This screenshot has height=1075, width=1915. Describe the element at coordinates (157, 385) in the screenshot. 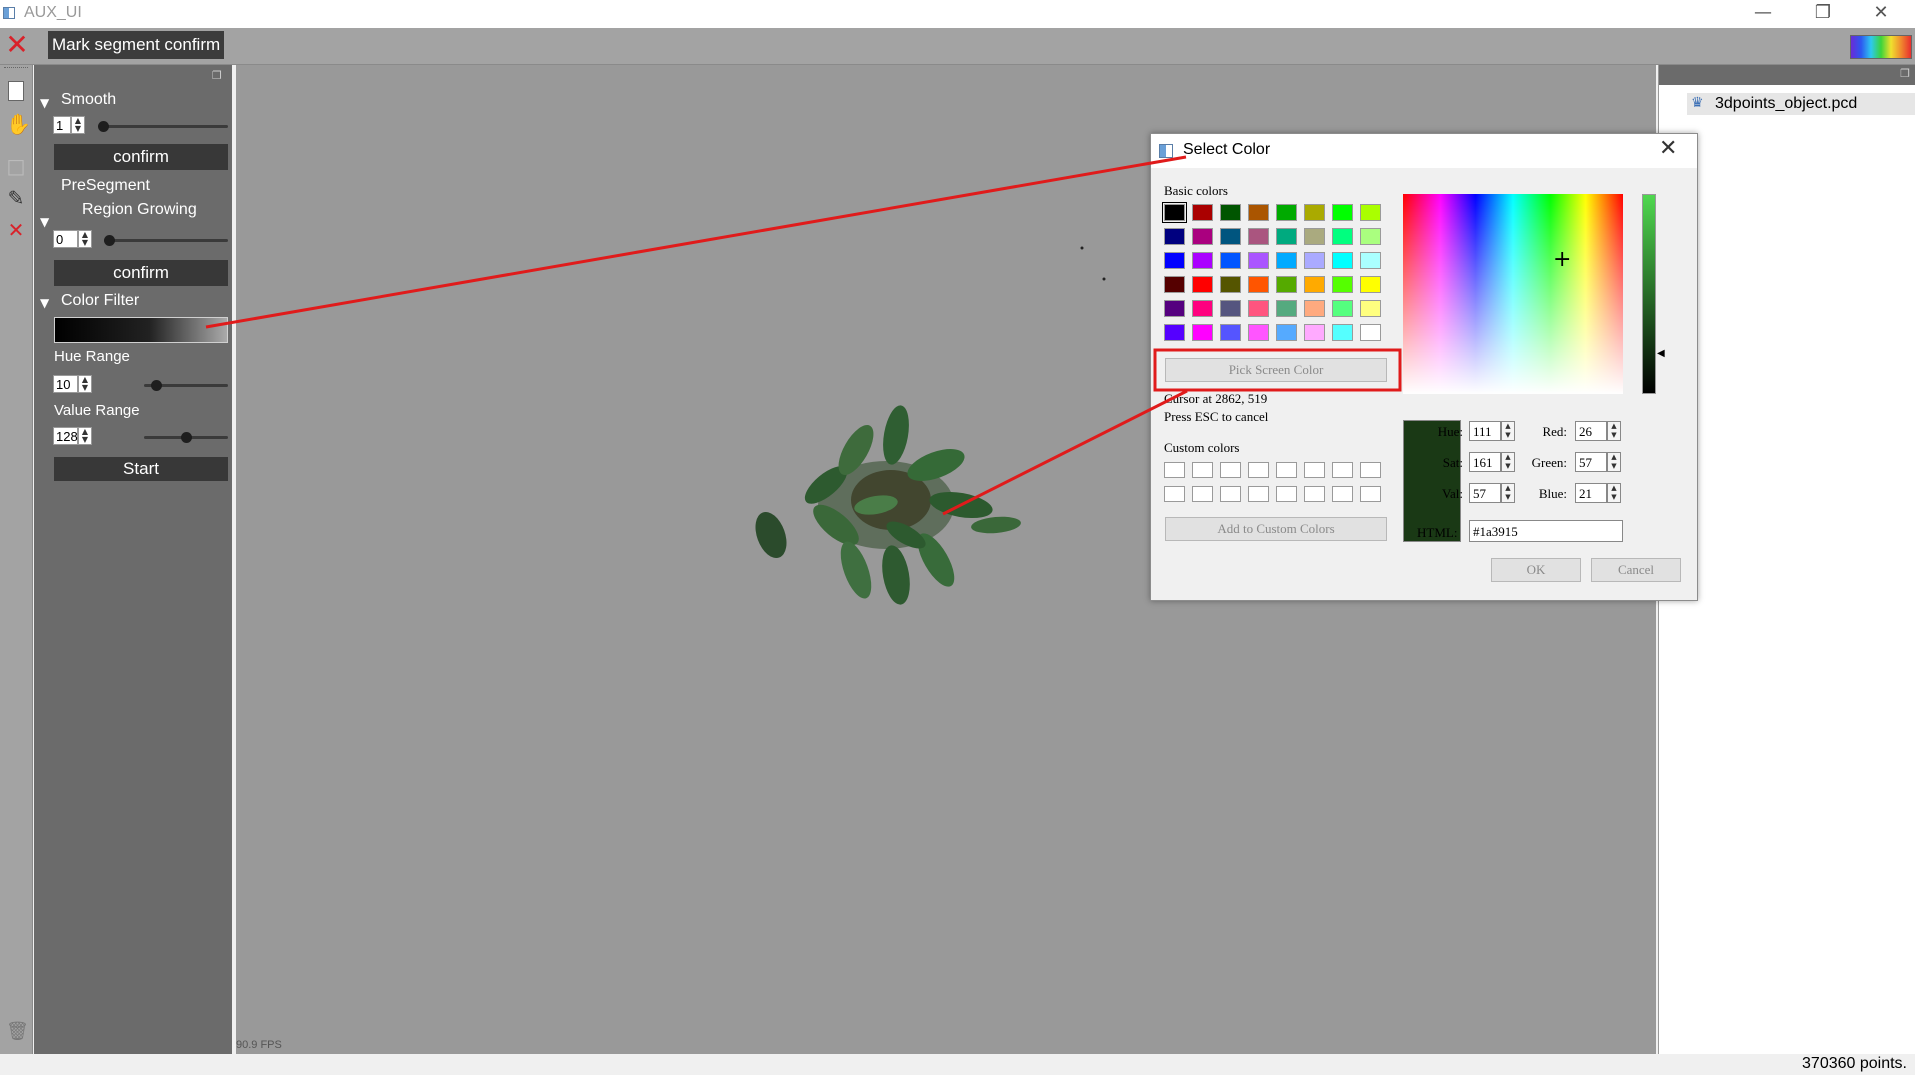

I see `hue-range-slider-handle` at that location.